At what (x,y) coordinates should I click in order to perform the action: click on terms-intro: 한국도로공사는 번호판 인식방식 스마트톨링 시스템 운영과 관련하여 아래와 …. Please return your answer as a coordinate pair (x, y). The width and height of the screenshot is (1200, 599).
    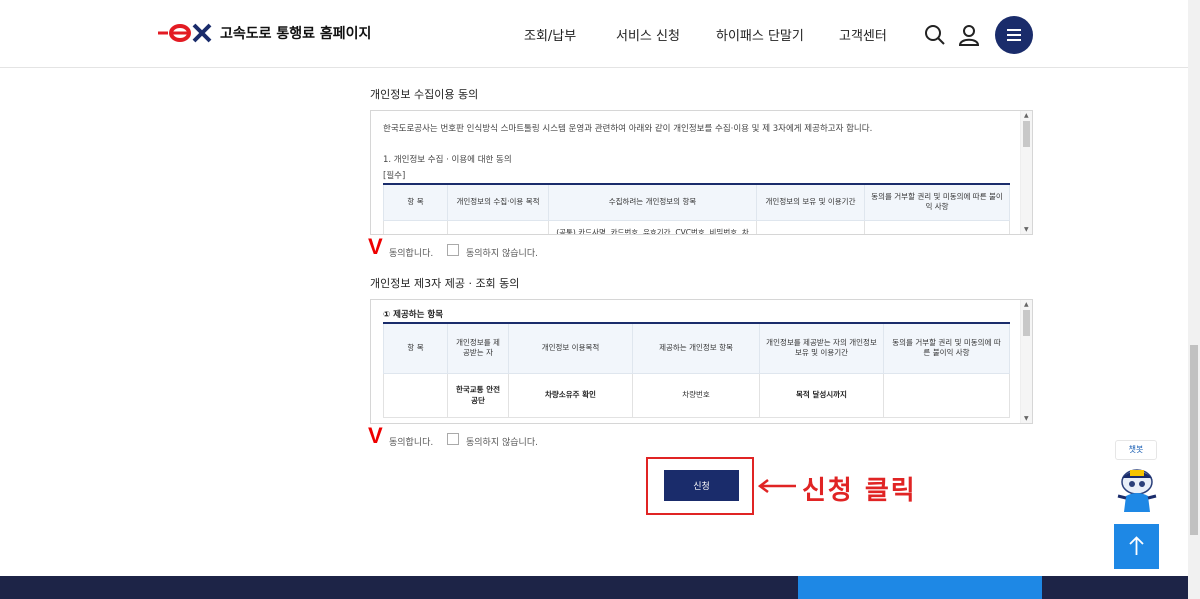
    Looking at the image, I should click on (628, 129).